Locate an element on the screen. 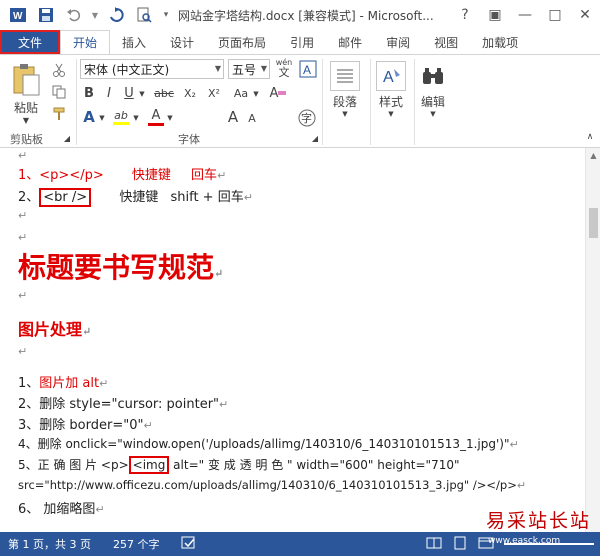 The width and height of the screenshot is (600, 556). styles-icon: A is located at coordinates (391, 76).